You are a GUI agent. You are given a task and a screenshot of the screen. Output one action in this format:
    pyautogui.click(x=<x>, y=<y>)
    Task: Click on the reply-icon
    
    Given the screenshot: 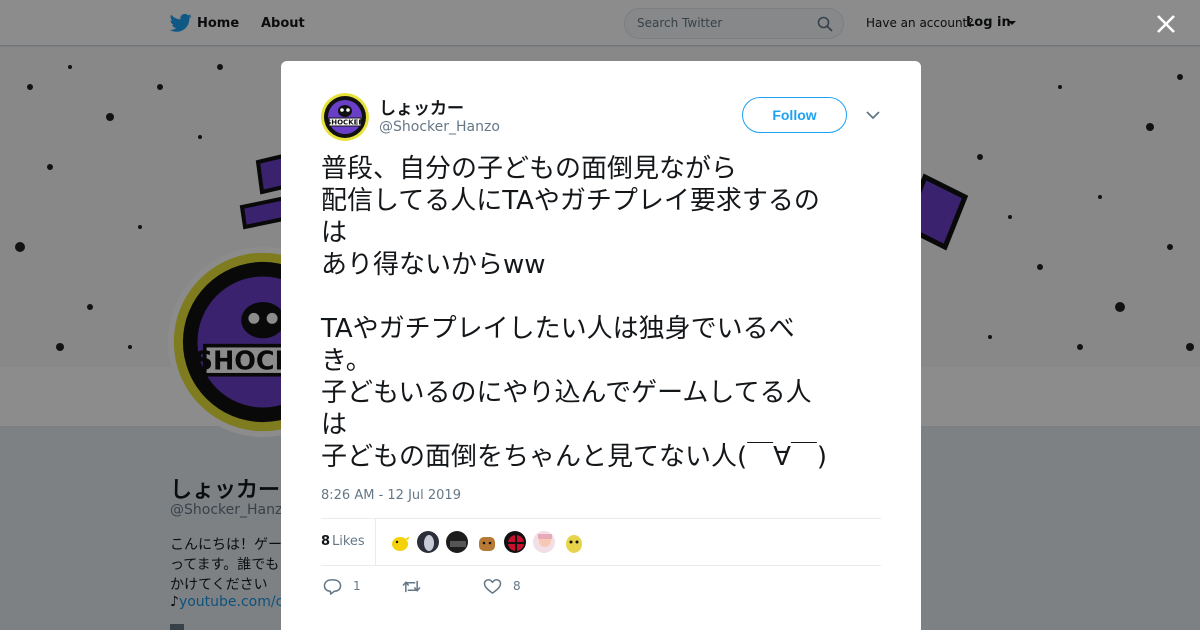 What is the action you would take?
    pyautogui.click(x=332, y=587)
    